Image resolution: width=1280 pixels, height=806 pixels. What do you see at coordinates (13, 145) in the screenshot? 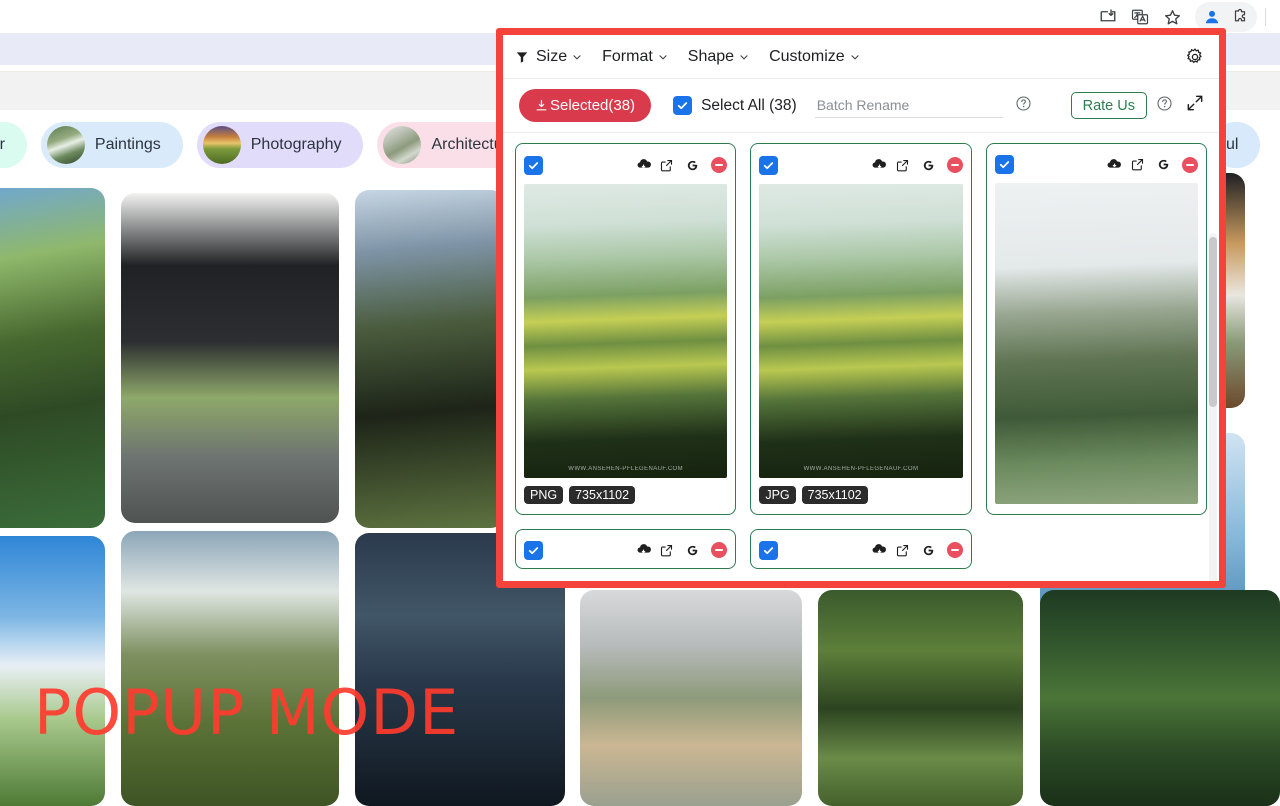
I see `chip-wallpaper: paper` at bounding box center [13, 145].